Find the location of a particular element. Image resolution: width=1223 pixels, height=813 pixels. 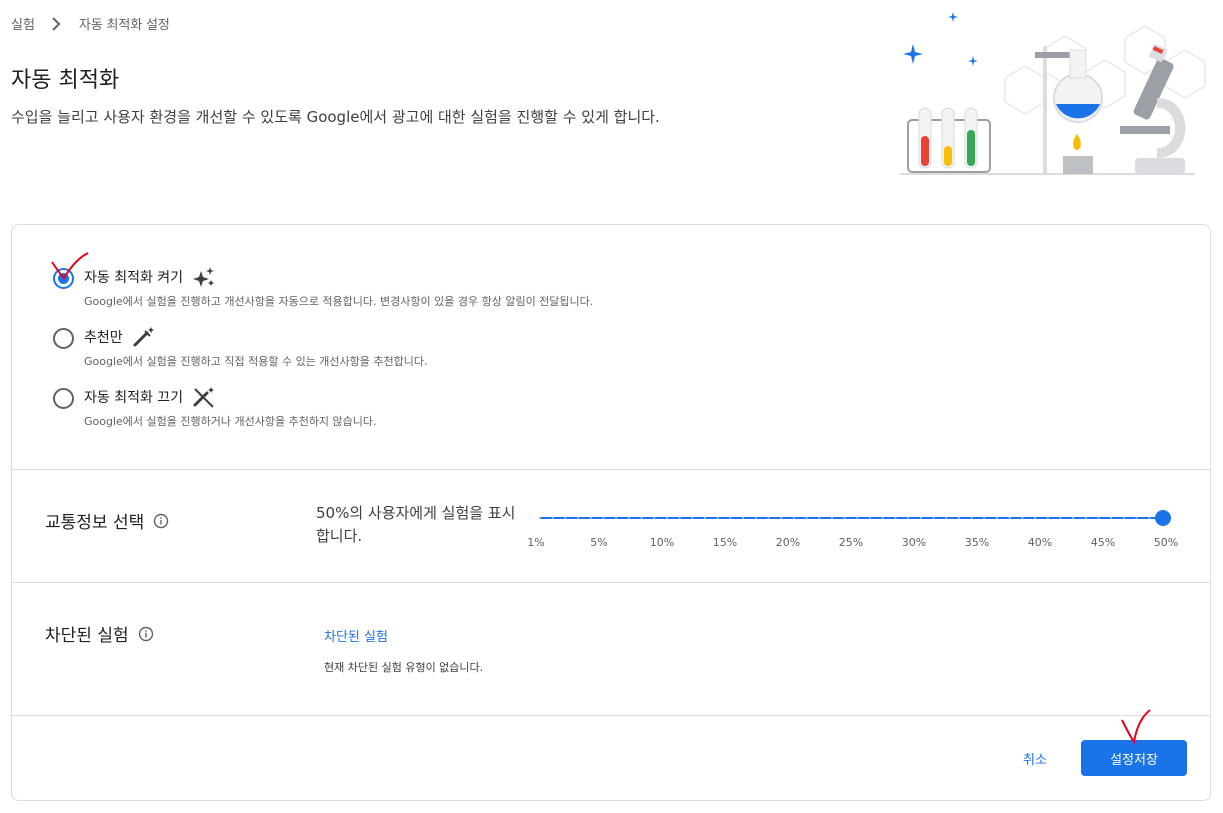

traffic-section: 교통정보 선택 50%의 사용자에게 실험을 표시합니다. is located at coordinates (611, 526).